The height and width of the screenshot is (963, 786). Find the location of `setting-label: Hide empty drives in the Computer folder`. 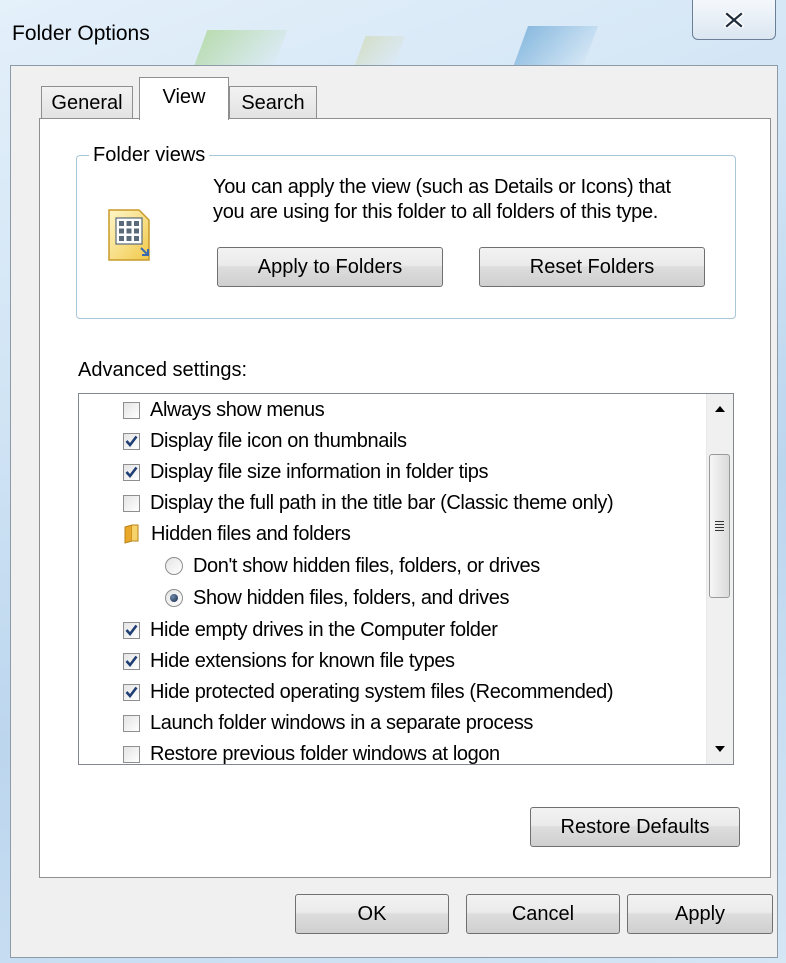

setting-label: Hide empty drives in the Computer folder is located at coordinates (324, 629).